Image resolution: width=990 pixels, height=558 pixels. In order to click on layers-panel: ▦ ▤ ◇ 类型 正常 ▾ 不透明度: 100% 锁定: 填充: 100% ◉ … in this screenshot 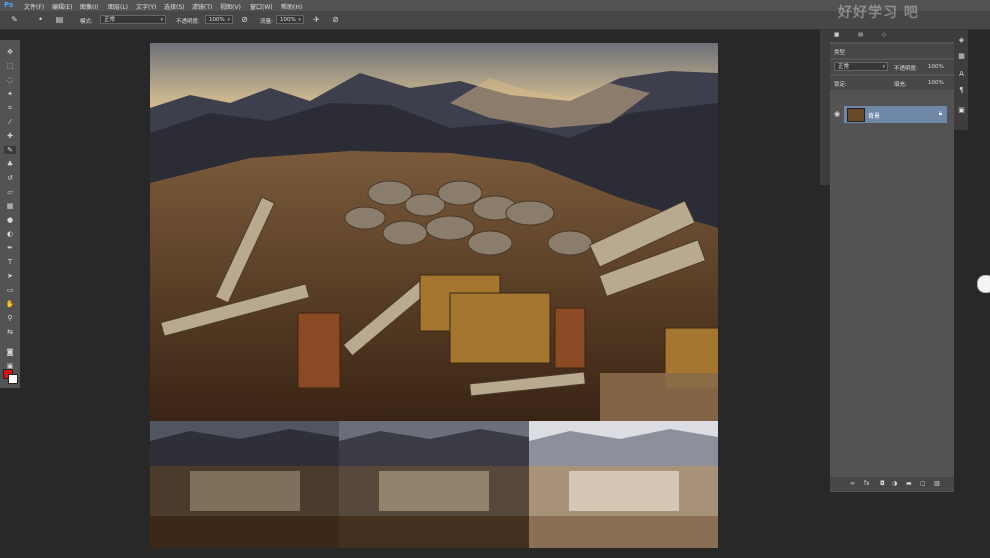, I will do `click(892, 261)`.